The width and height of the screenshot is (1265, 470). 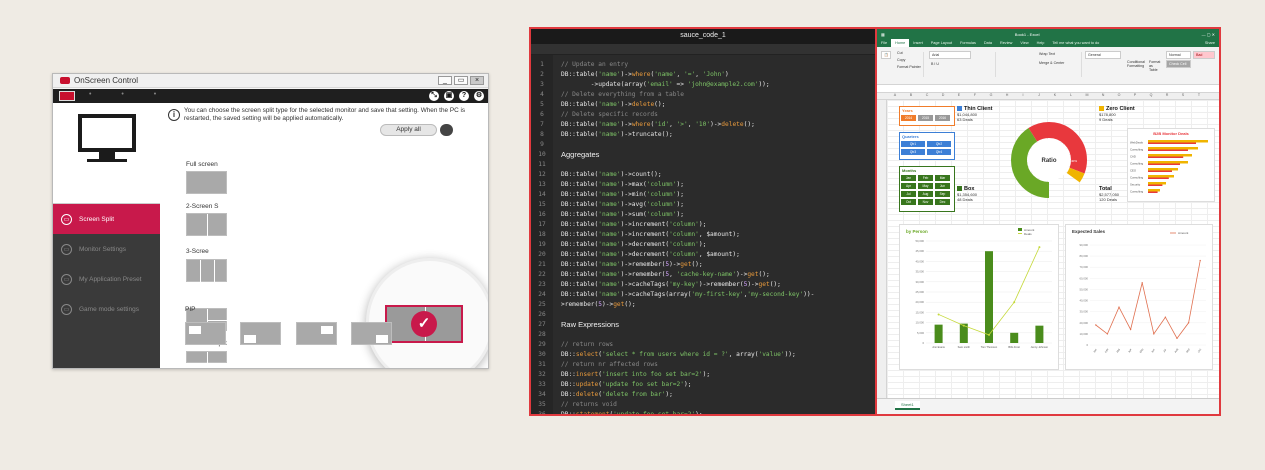 I want to click on column-header: R, so click(x=1167, y=96).